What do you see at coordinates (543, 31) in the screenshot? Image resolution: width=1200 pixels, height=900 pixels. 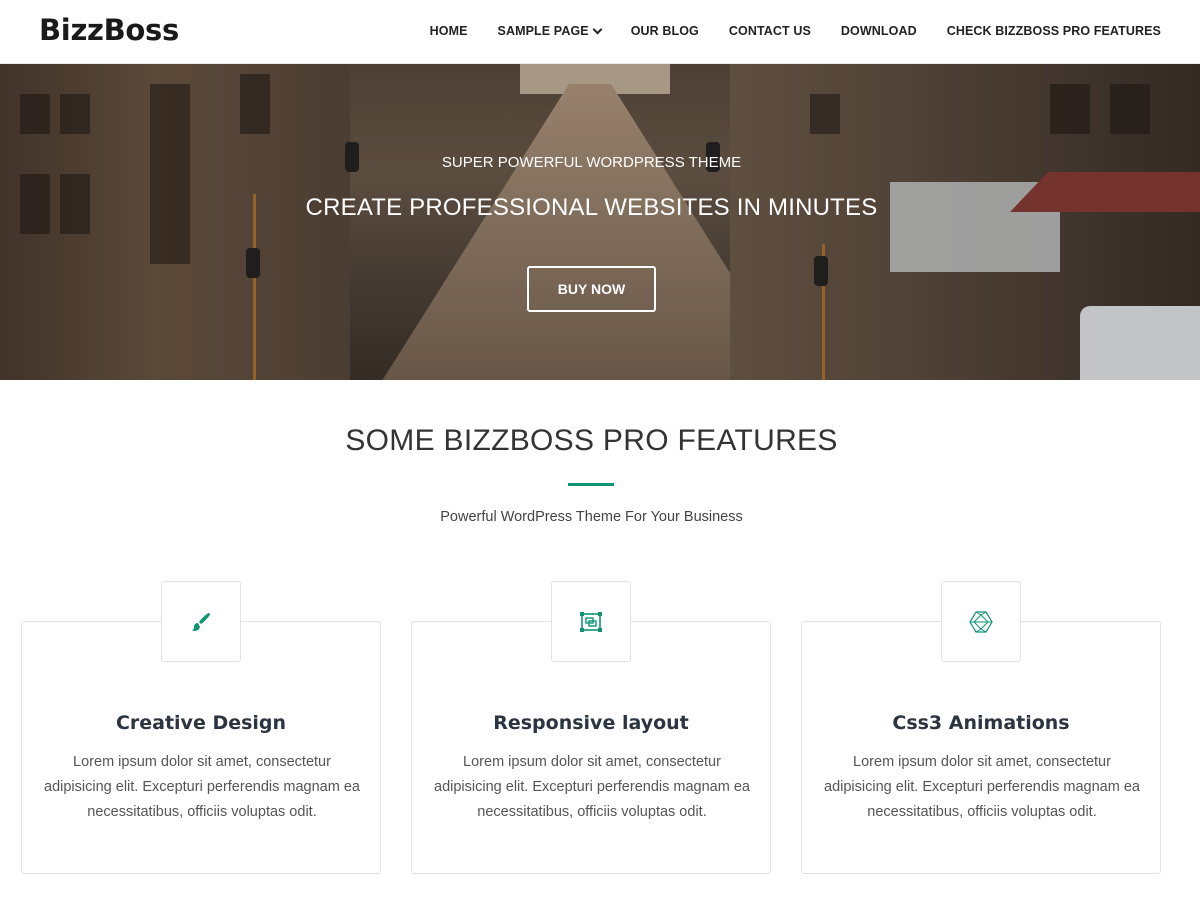 I see `nav-sample-page-label: SAMPLE PAGE` at bounding box center [543, 31].